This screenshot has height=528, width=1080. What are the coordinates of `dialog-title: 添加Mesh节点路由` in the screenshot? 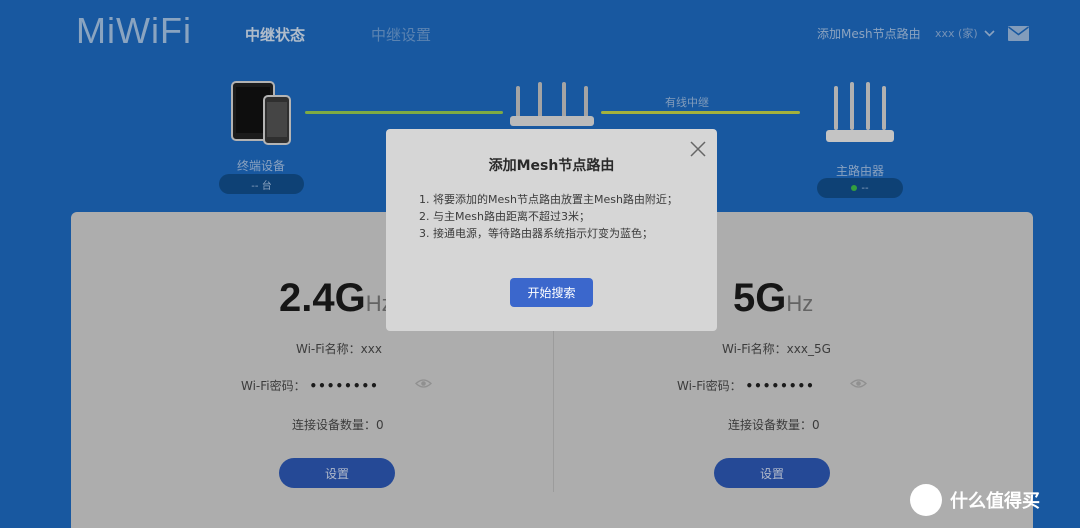 It's located at (551, 166).